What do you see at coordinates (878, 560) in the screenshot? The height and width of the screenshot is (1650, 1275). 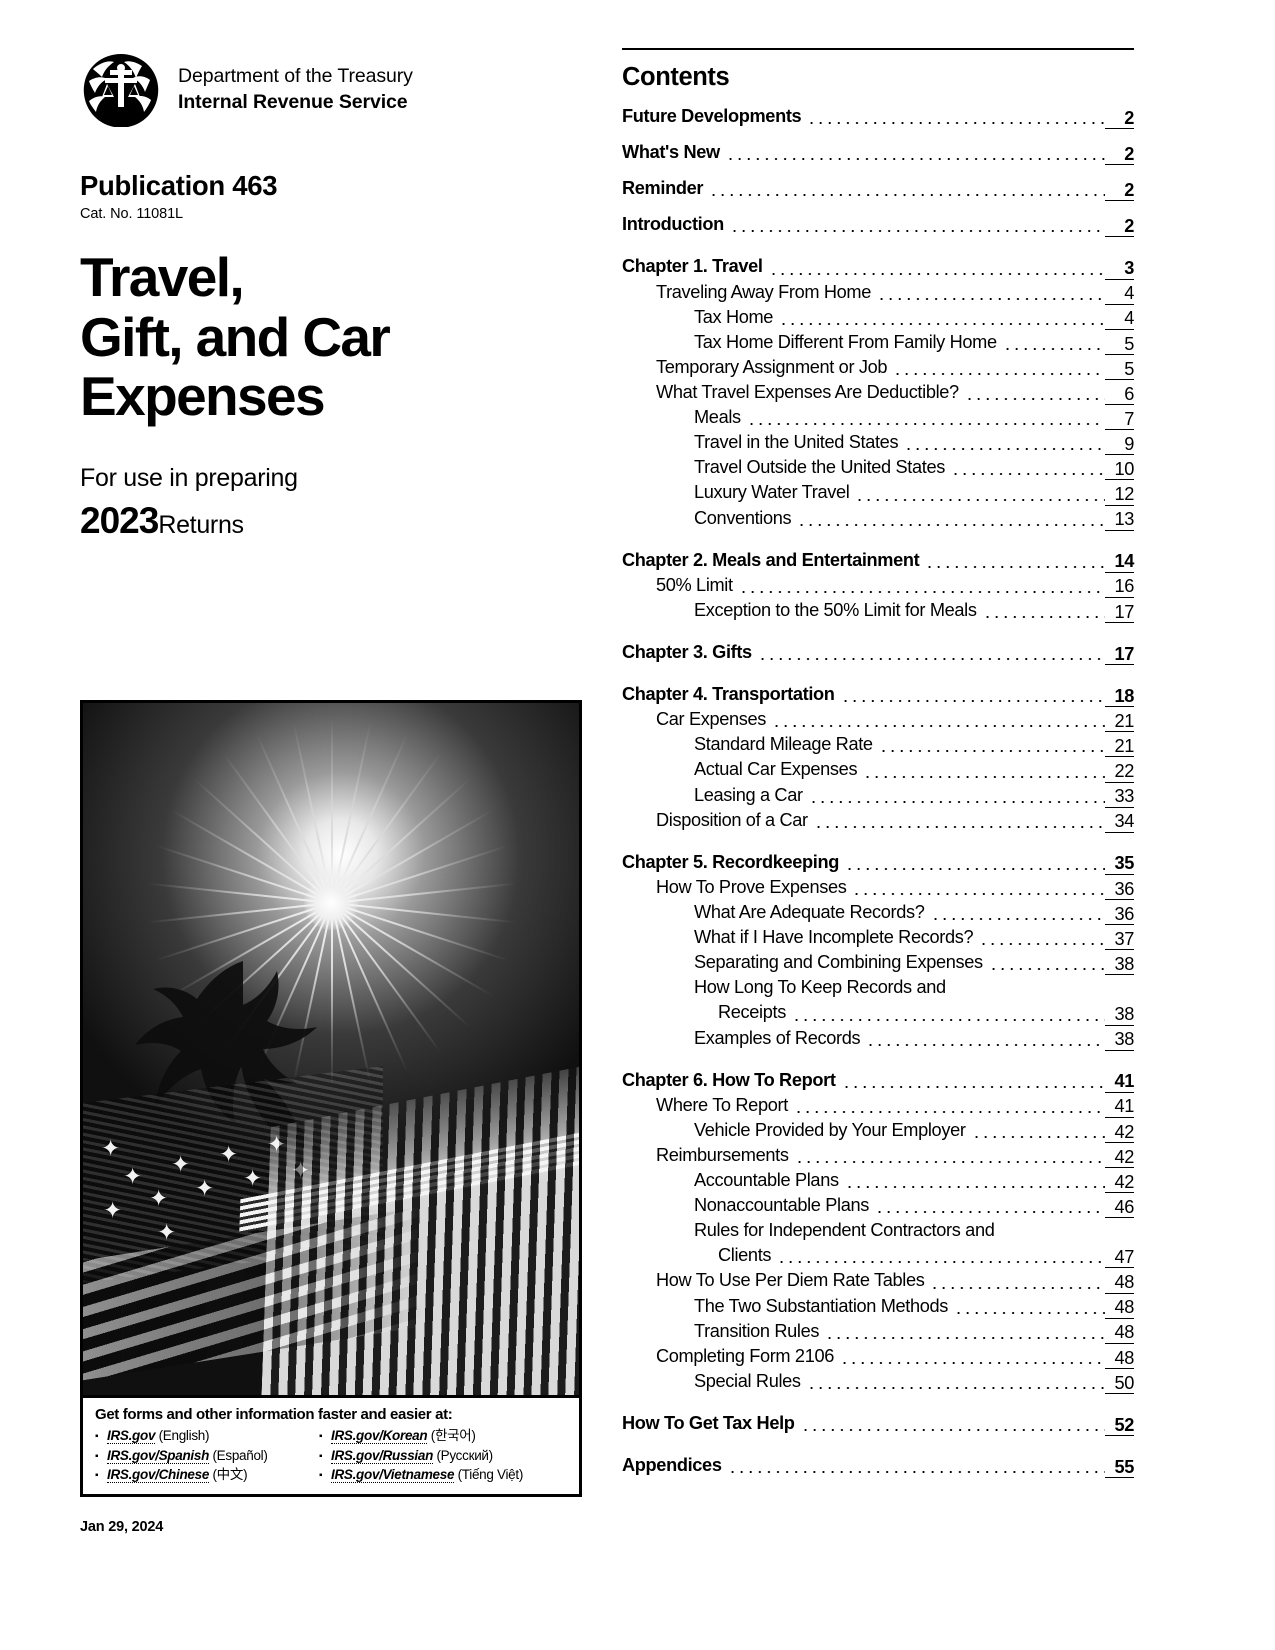 I see `toc-entry: Chapter 2. Meals and Entertainment 14` at bounding box center [878, 560].